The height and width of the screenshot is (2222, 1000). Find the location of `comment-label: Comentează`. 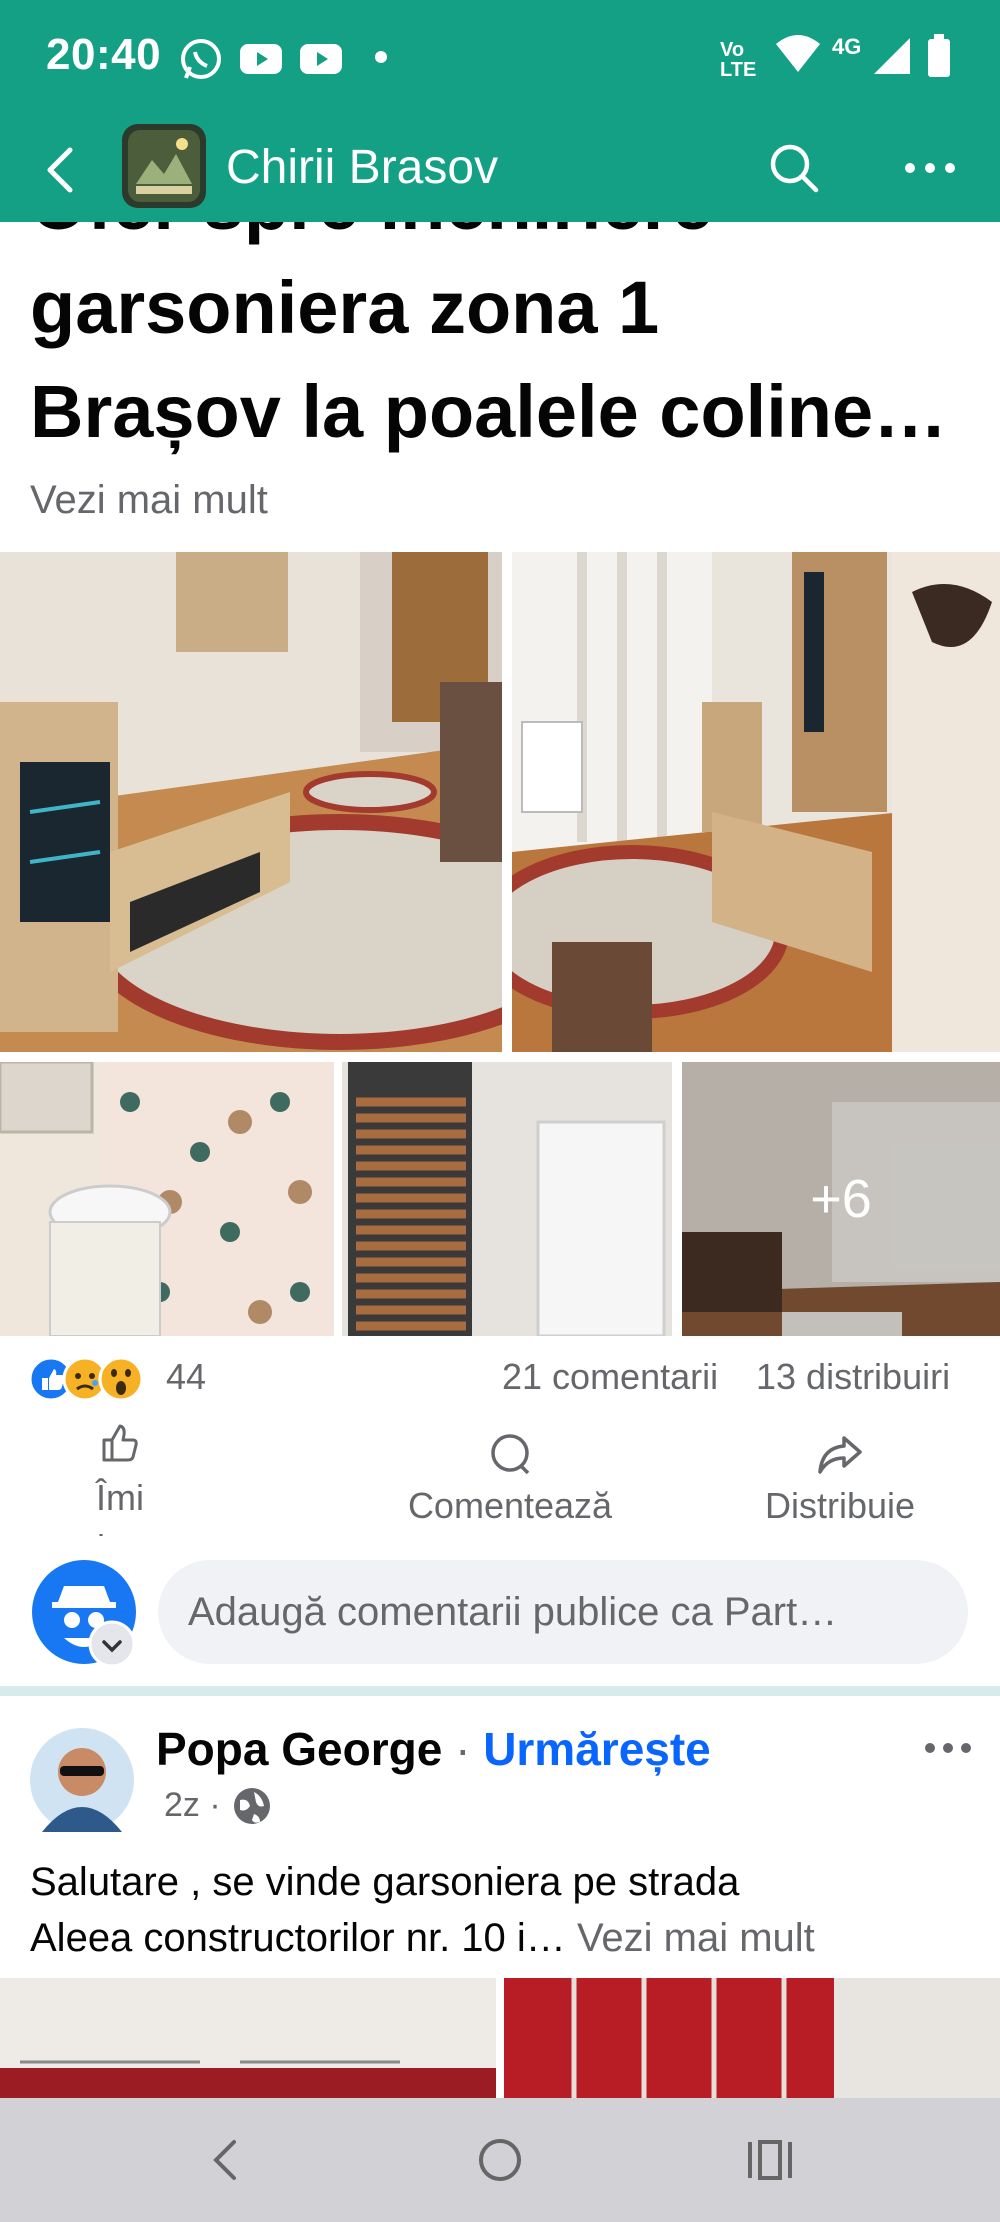

comment-label: Comentează is located at coordinates (510, 1505).